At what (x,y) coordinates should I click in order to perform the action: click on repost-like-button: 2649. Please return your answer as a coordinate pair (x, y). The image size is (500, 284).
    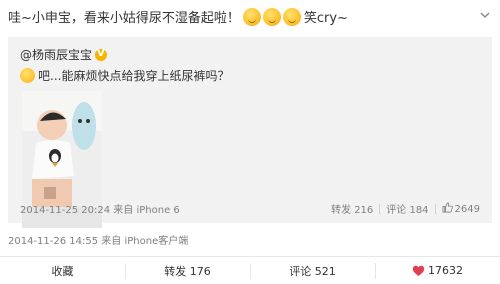
    Looking at the image, I should click on (461, 208).